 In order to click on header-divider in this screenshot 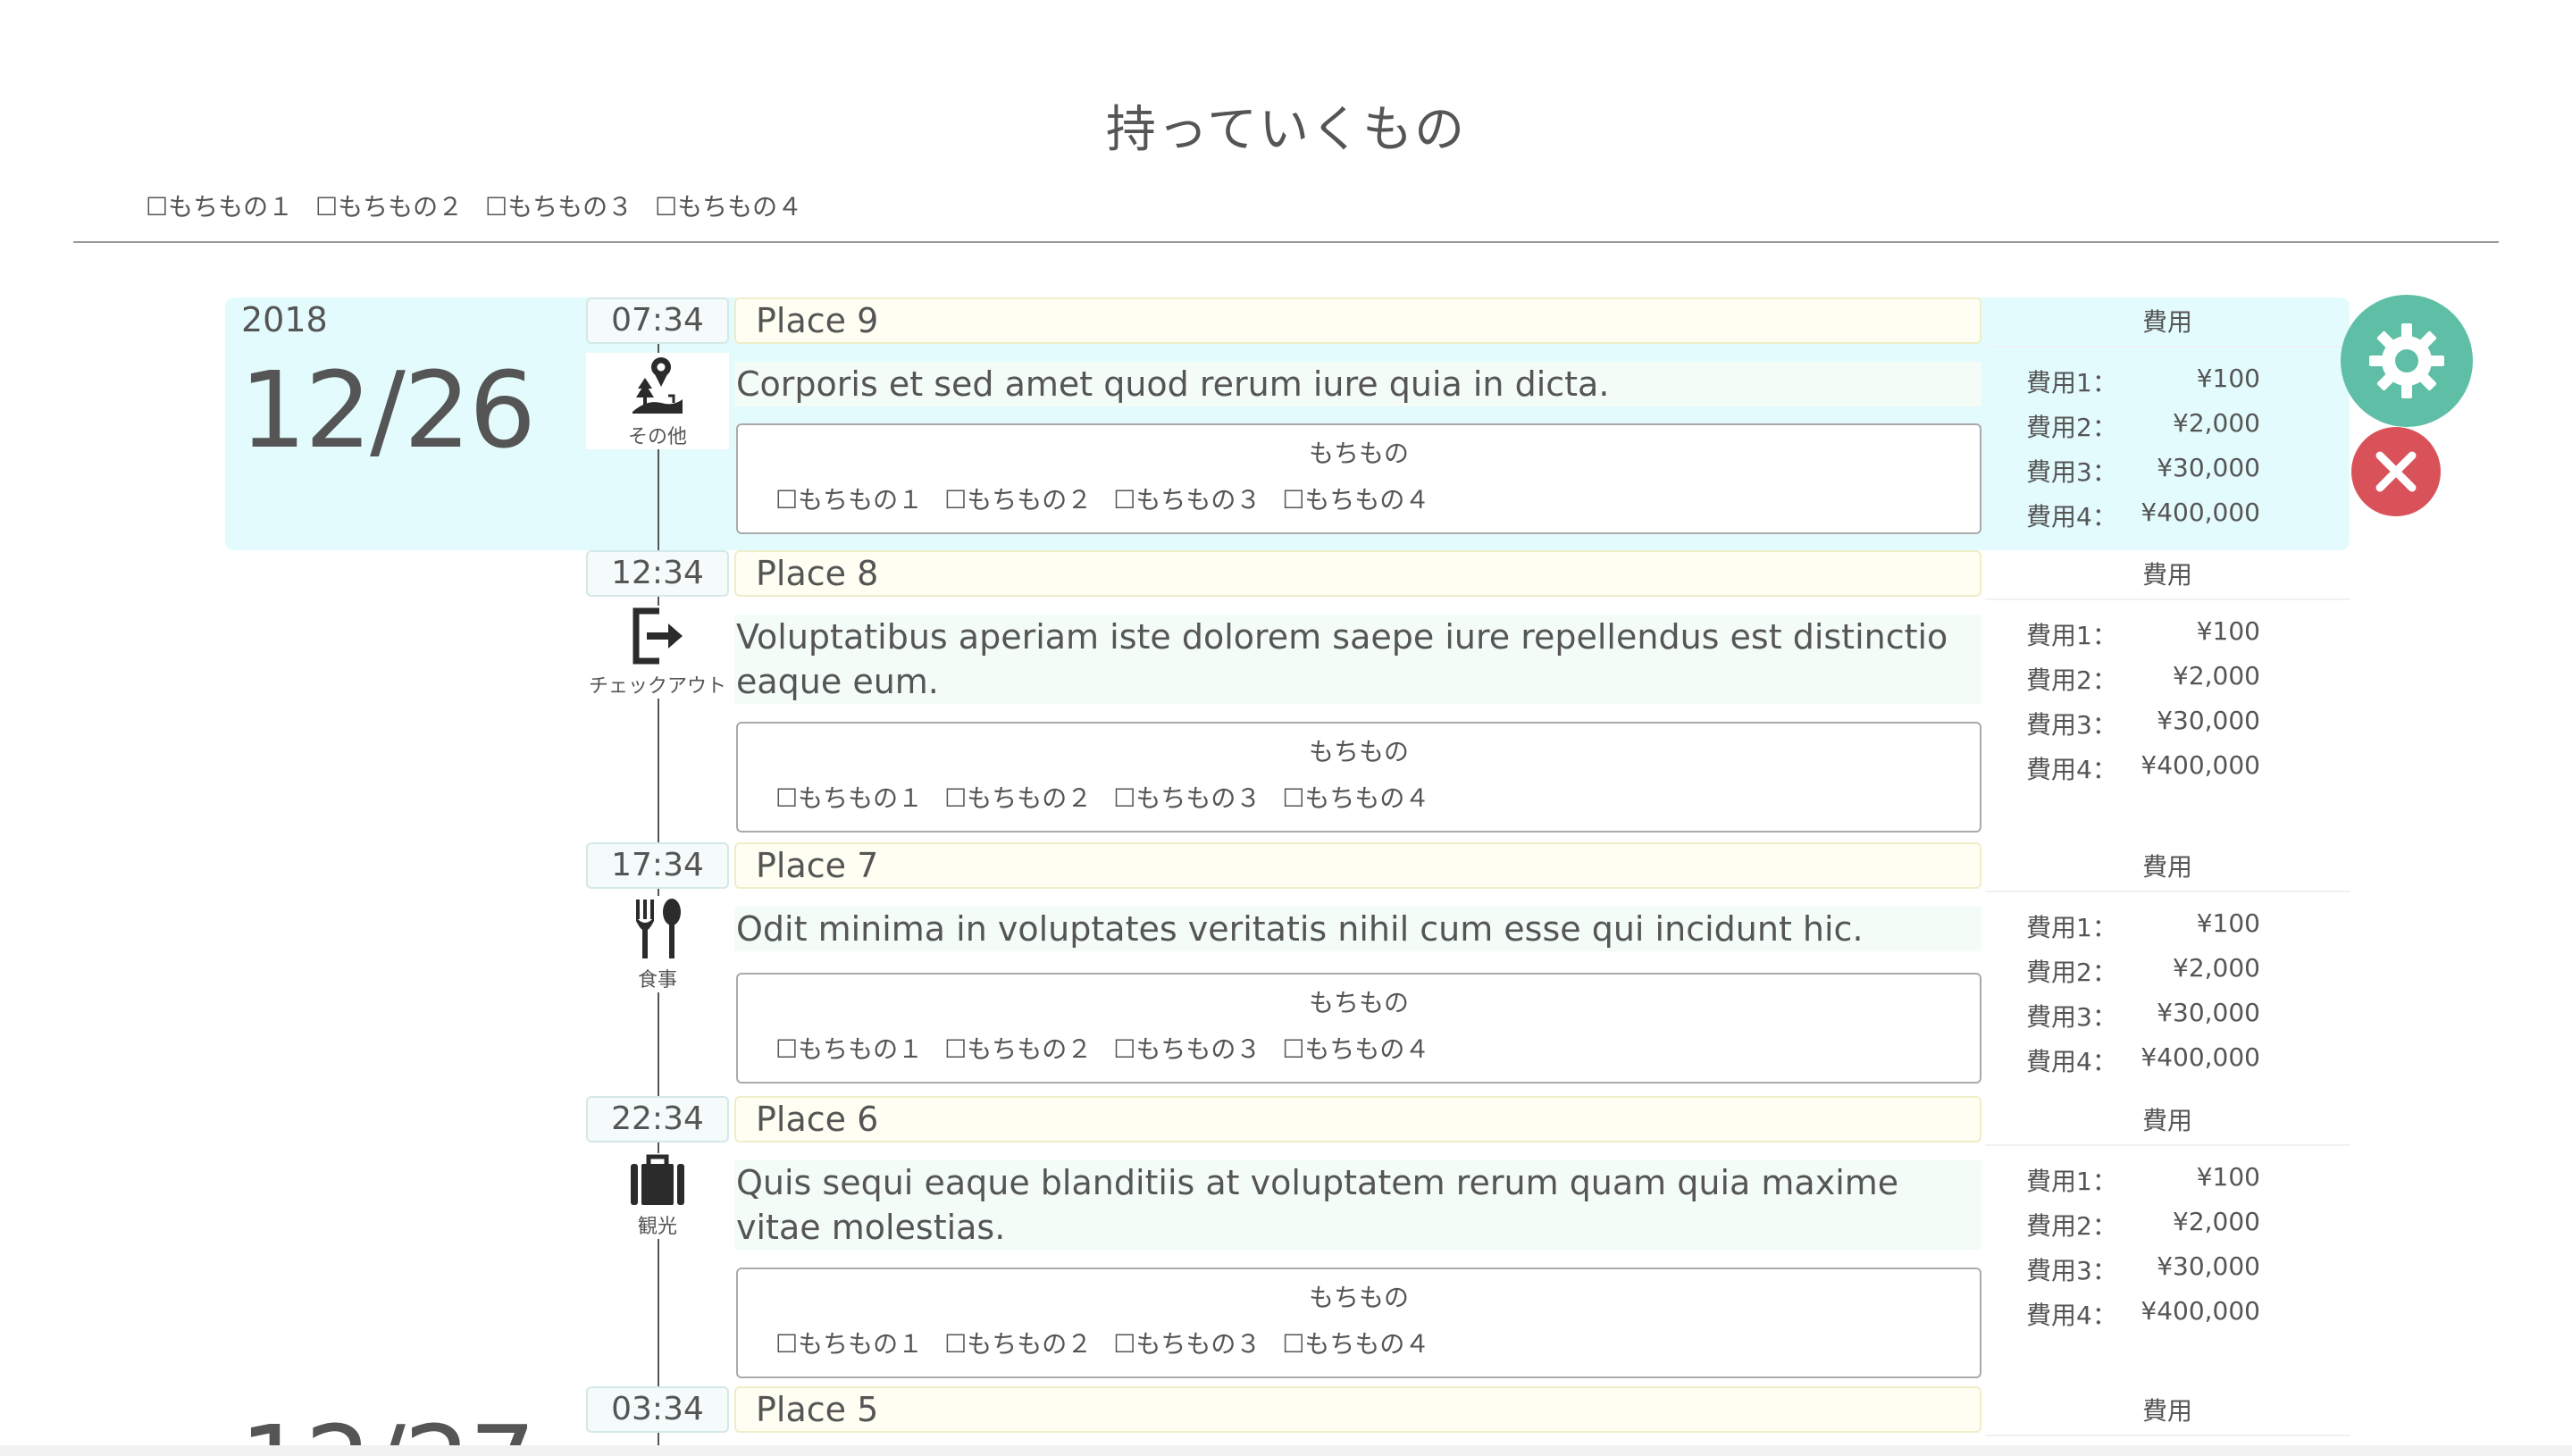, I will do `click(1286, 242)`.